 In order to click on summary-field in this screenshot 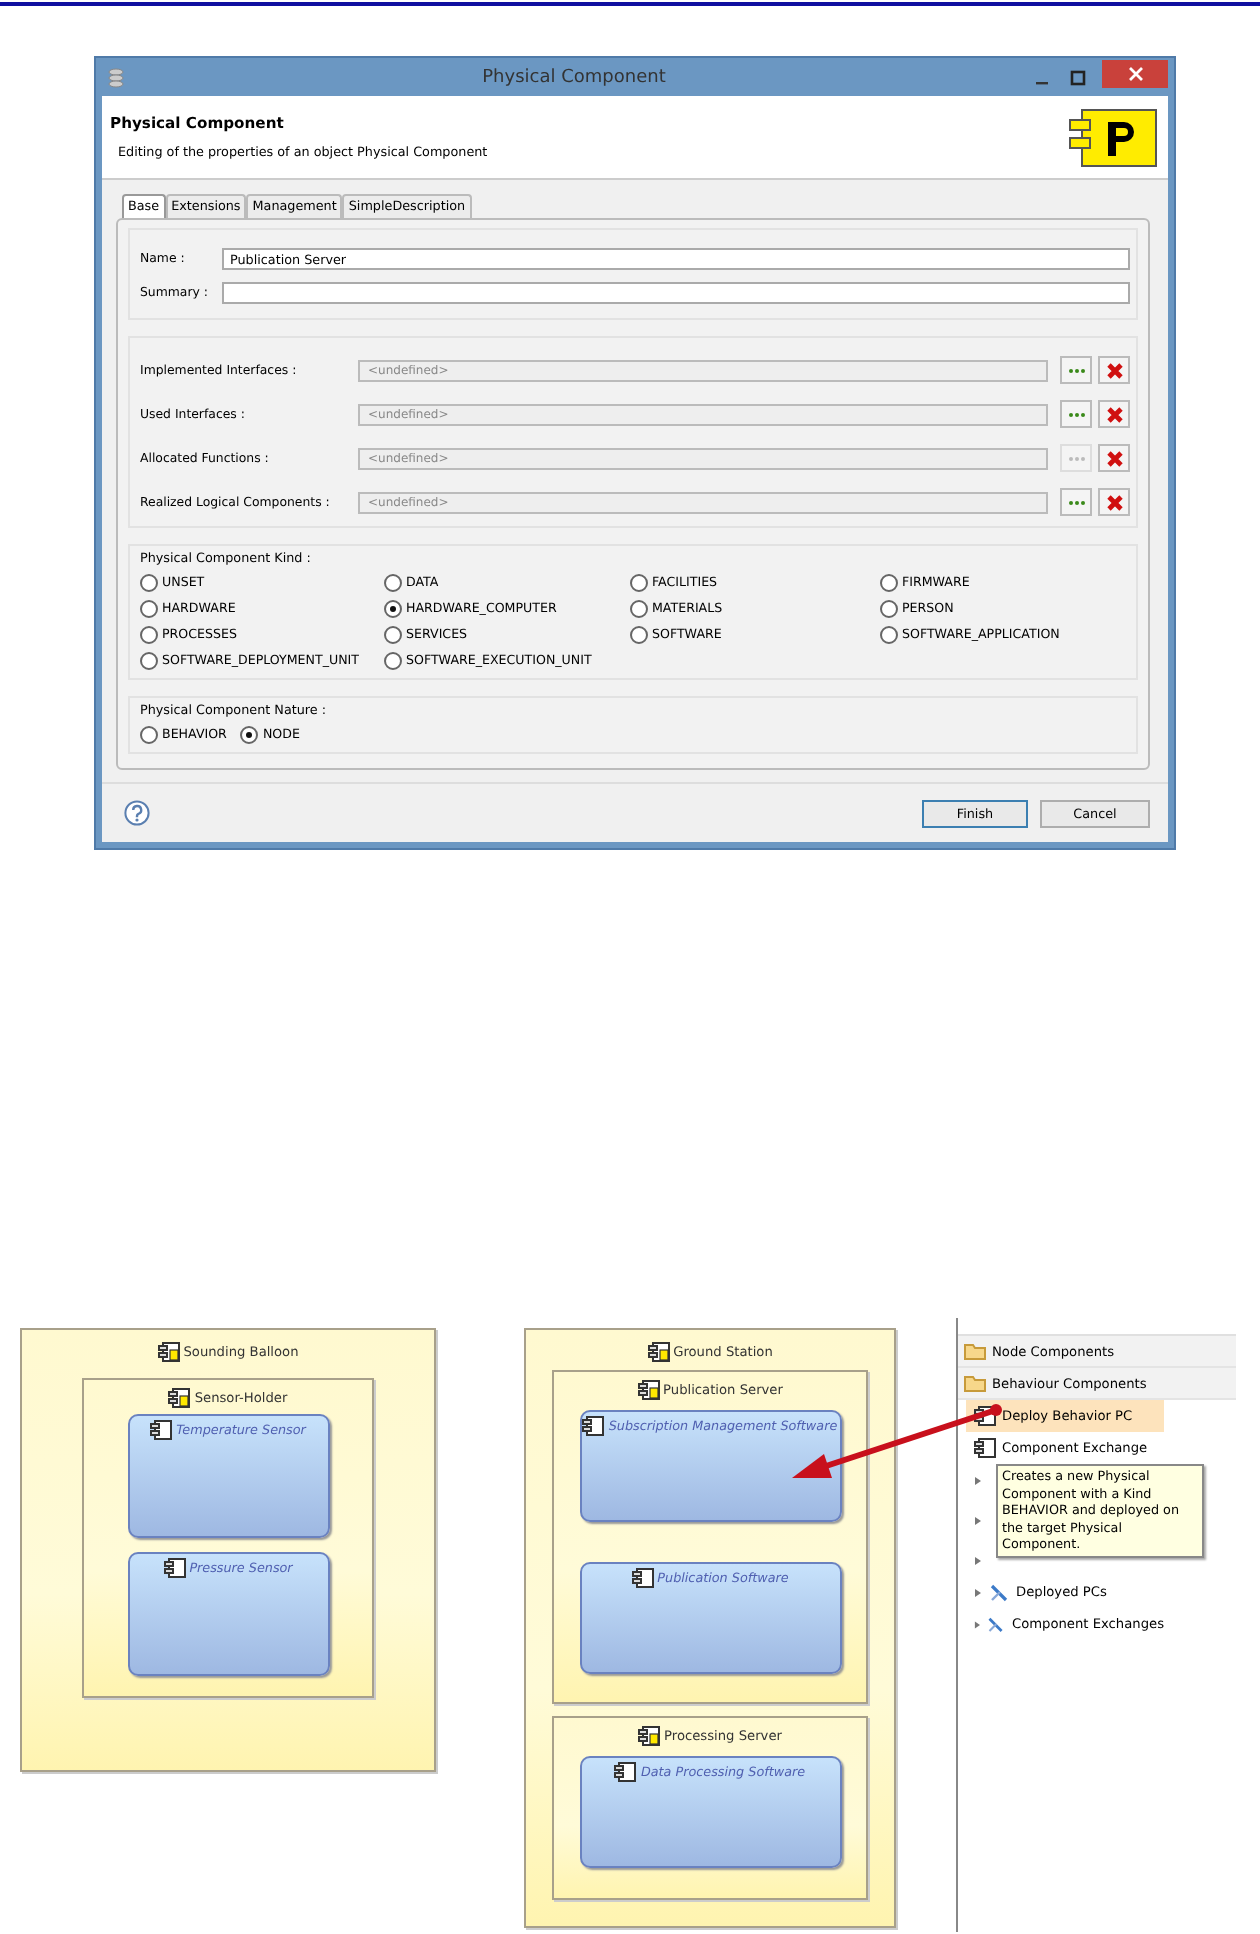, I will do `click(676, 293)`.